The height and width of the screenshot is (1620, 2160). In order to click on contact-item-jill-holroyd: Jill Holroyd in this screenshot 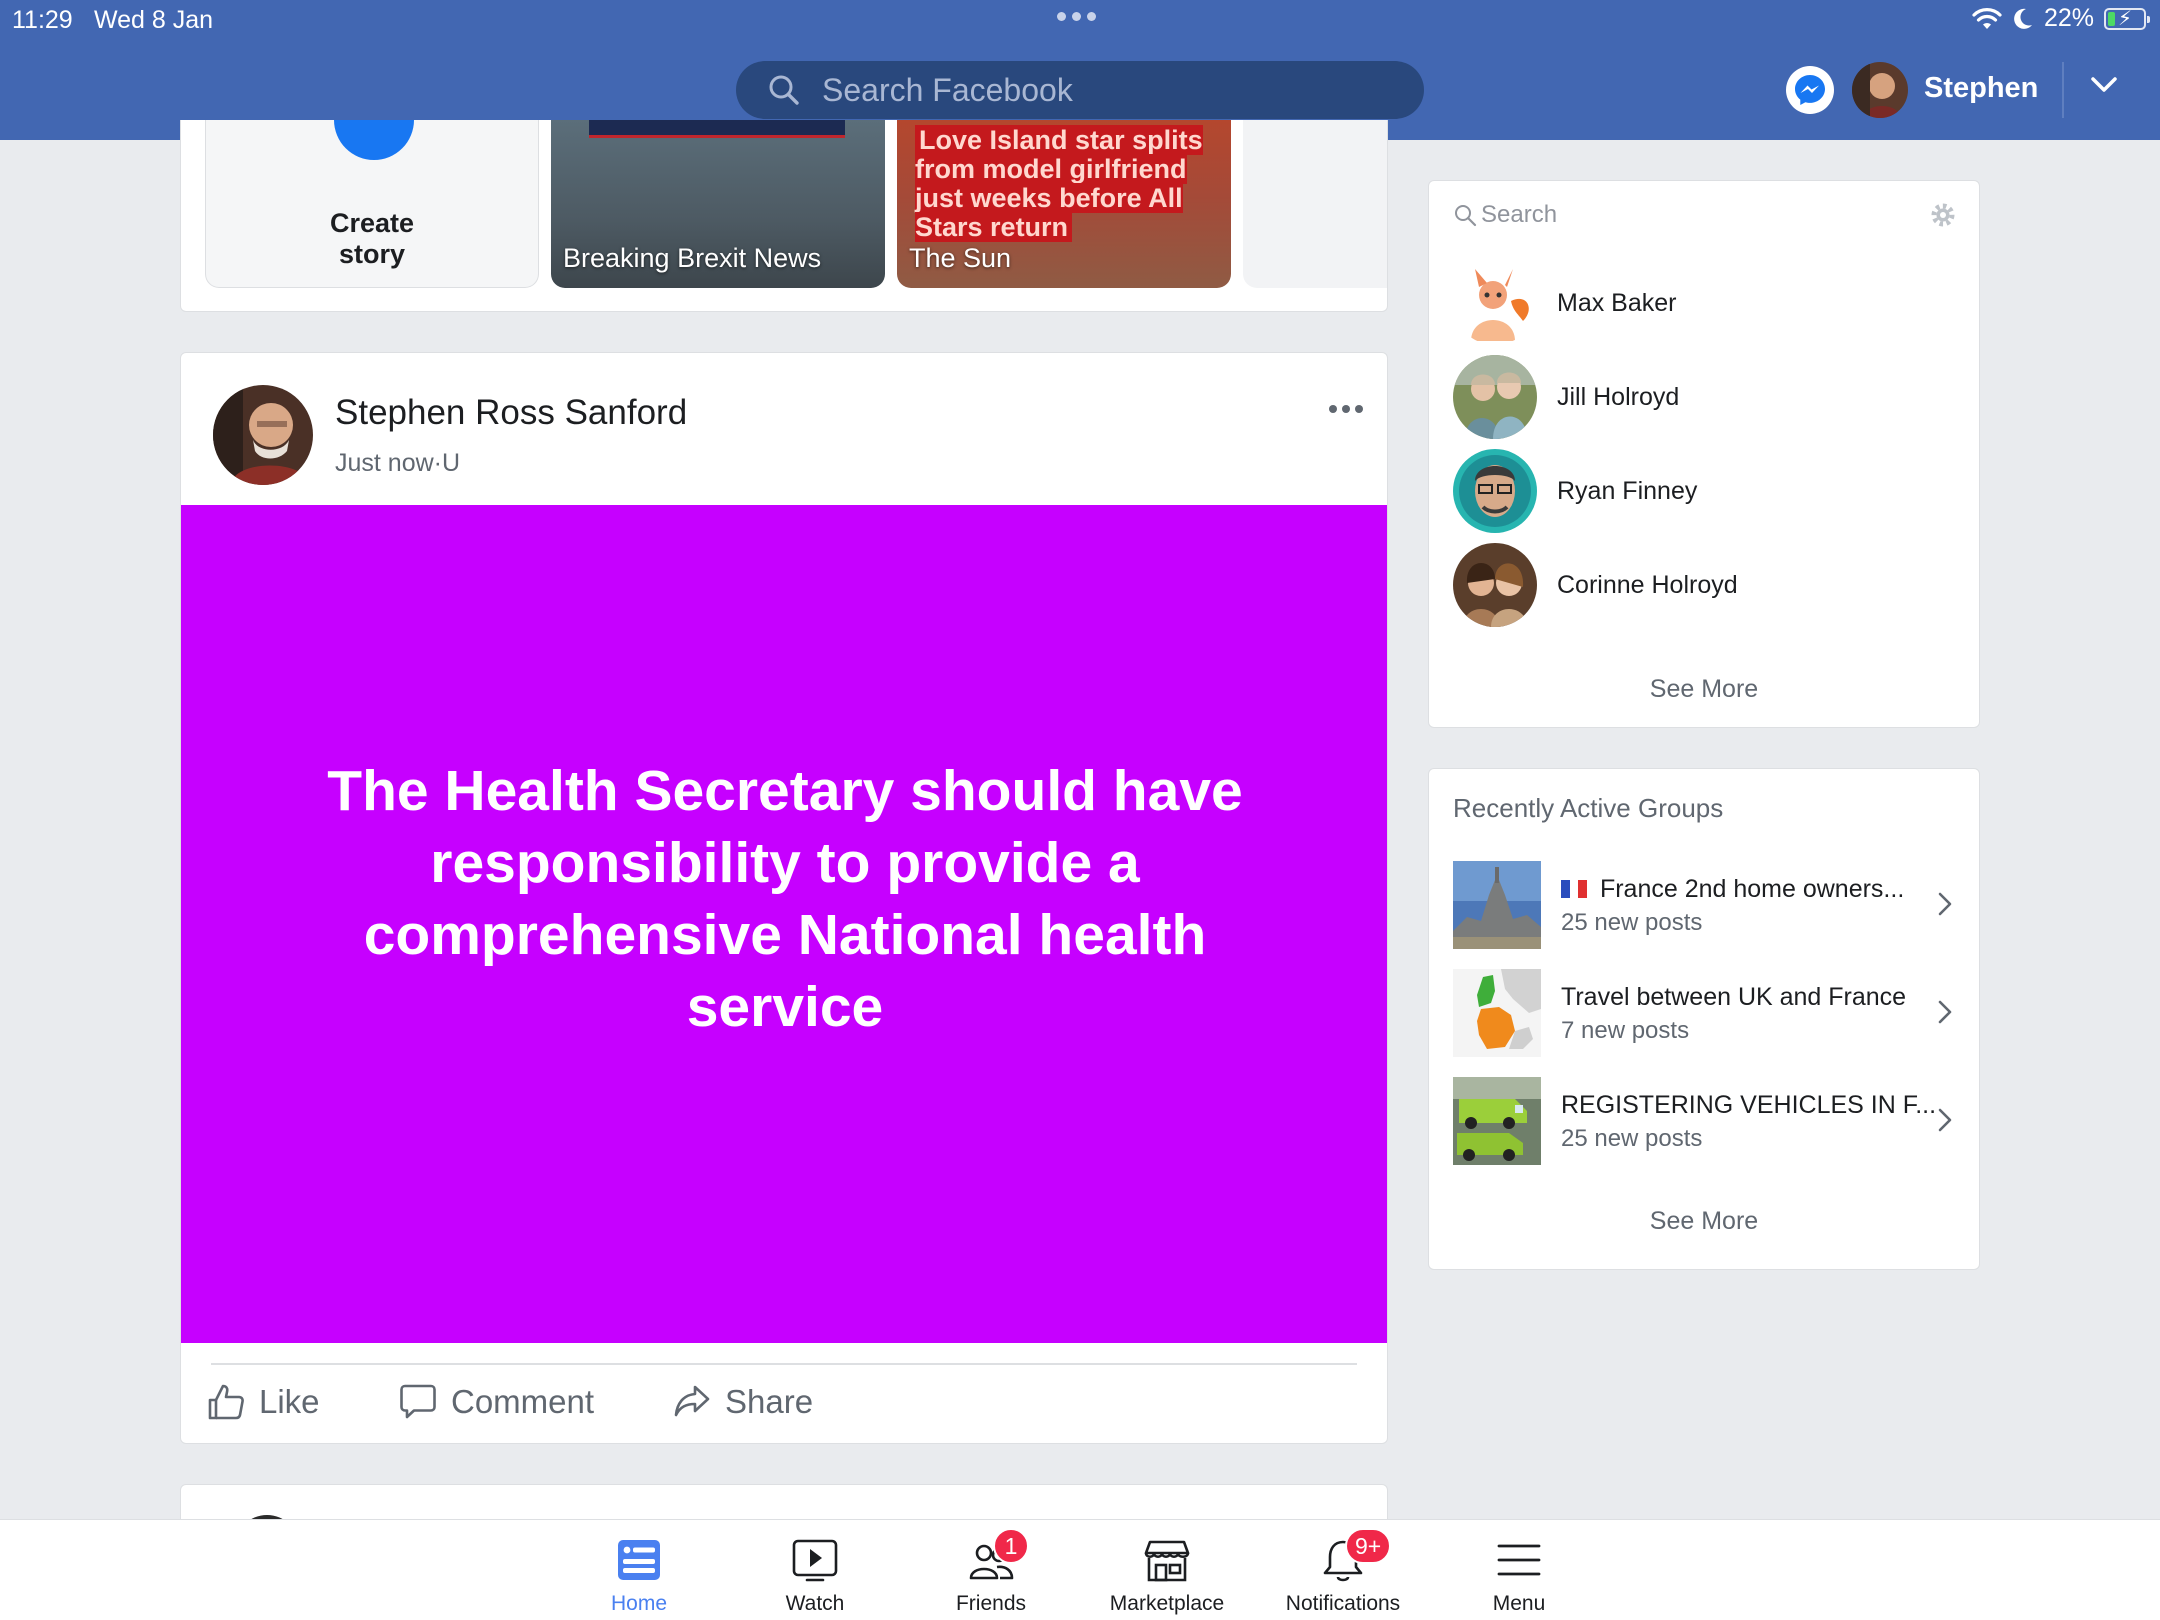, I will do `click(1566, 397)`.